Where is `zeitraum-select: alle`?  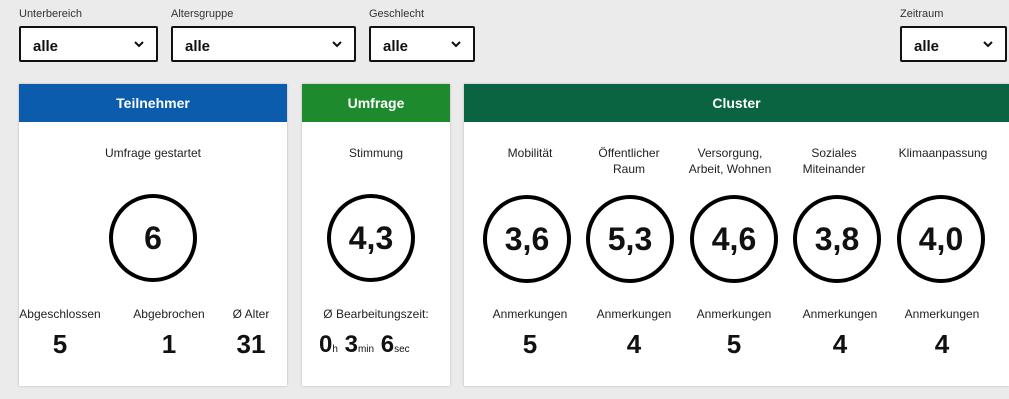 zeitraum-select: alle is located at coordinates (953, 44).